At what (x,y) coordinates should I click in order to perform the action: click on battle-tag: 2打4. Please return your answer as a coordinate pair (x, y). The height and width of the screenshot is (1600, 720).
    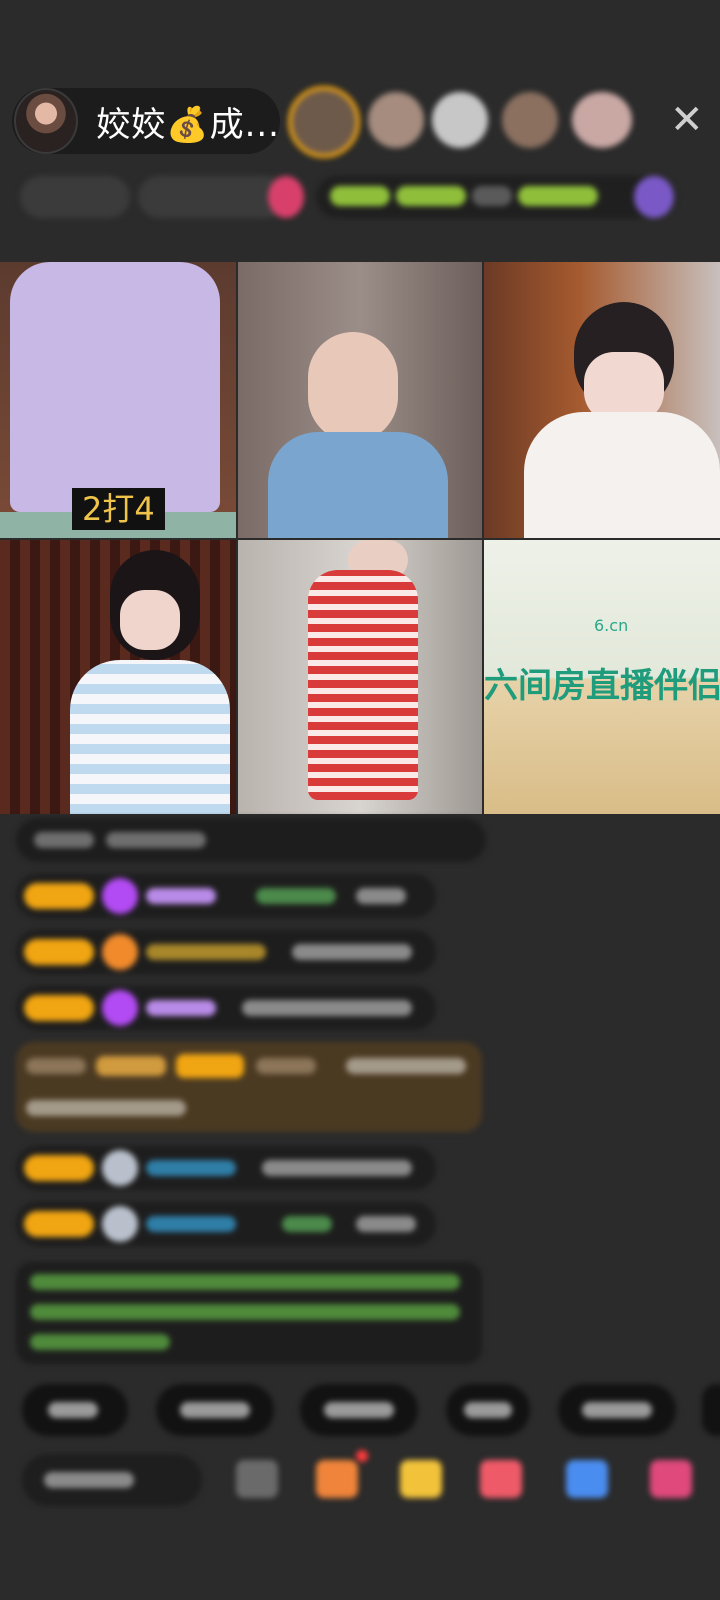
    Looking at the image, I should click on (118, 509).